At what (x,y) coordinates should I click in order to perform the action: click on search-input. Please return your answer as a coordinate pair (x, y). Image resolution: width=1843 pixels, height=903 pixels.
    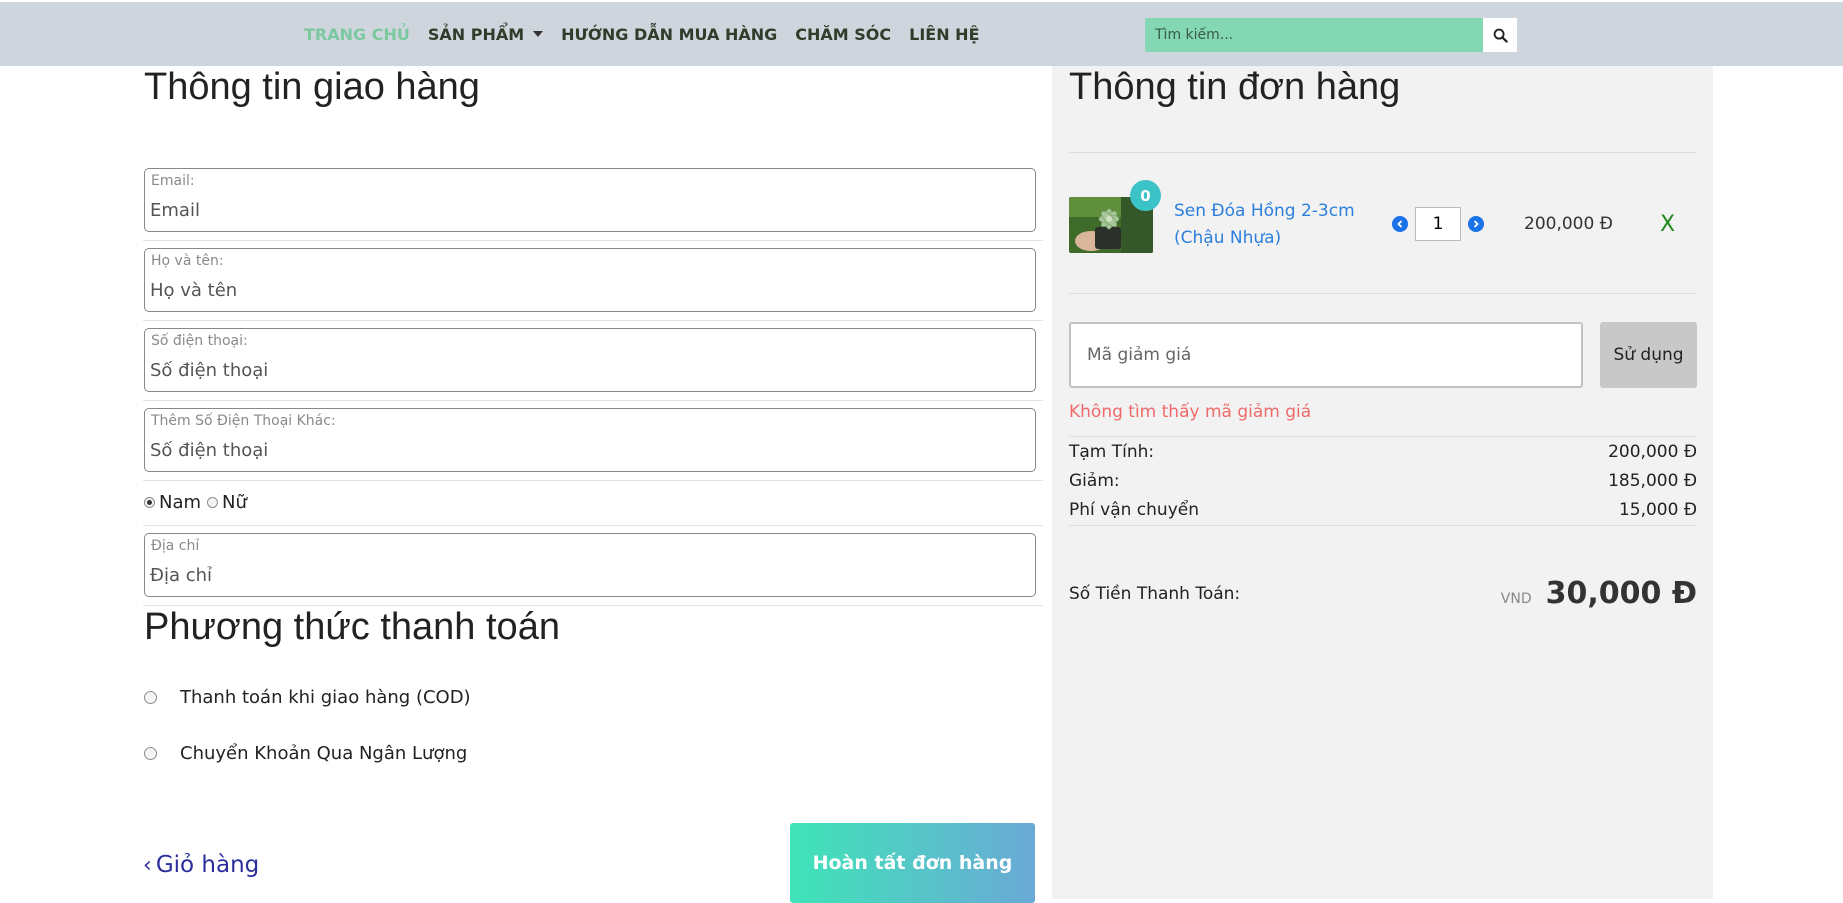
    Looking at the image, I should click on (1314, 35).